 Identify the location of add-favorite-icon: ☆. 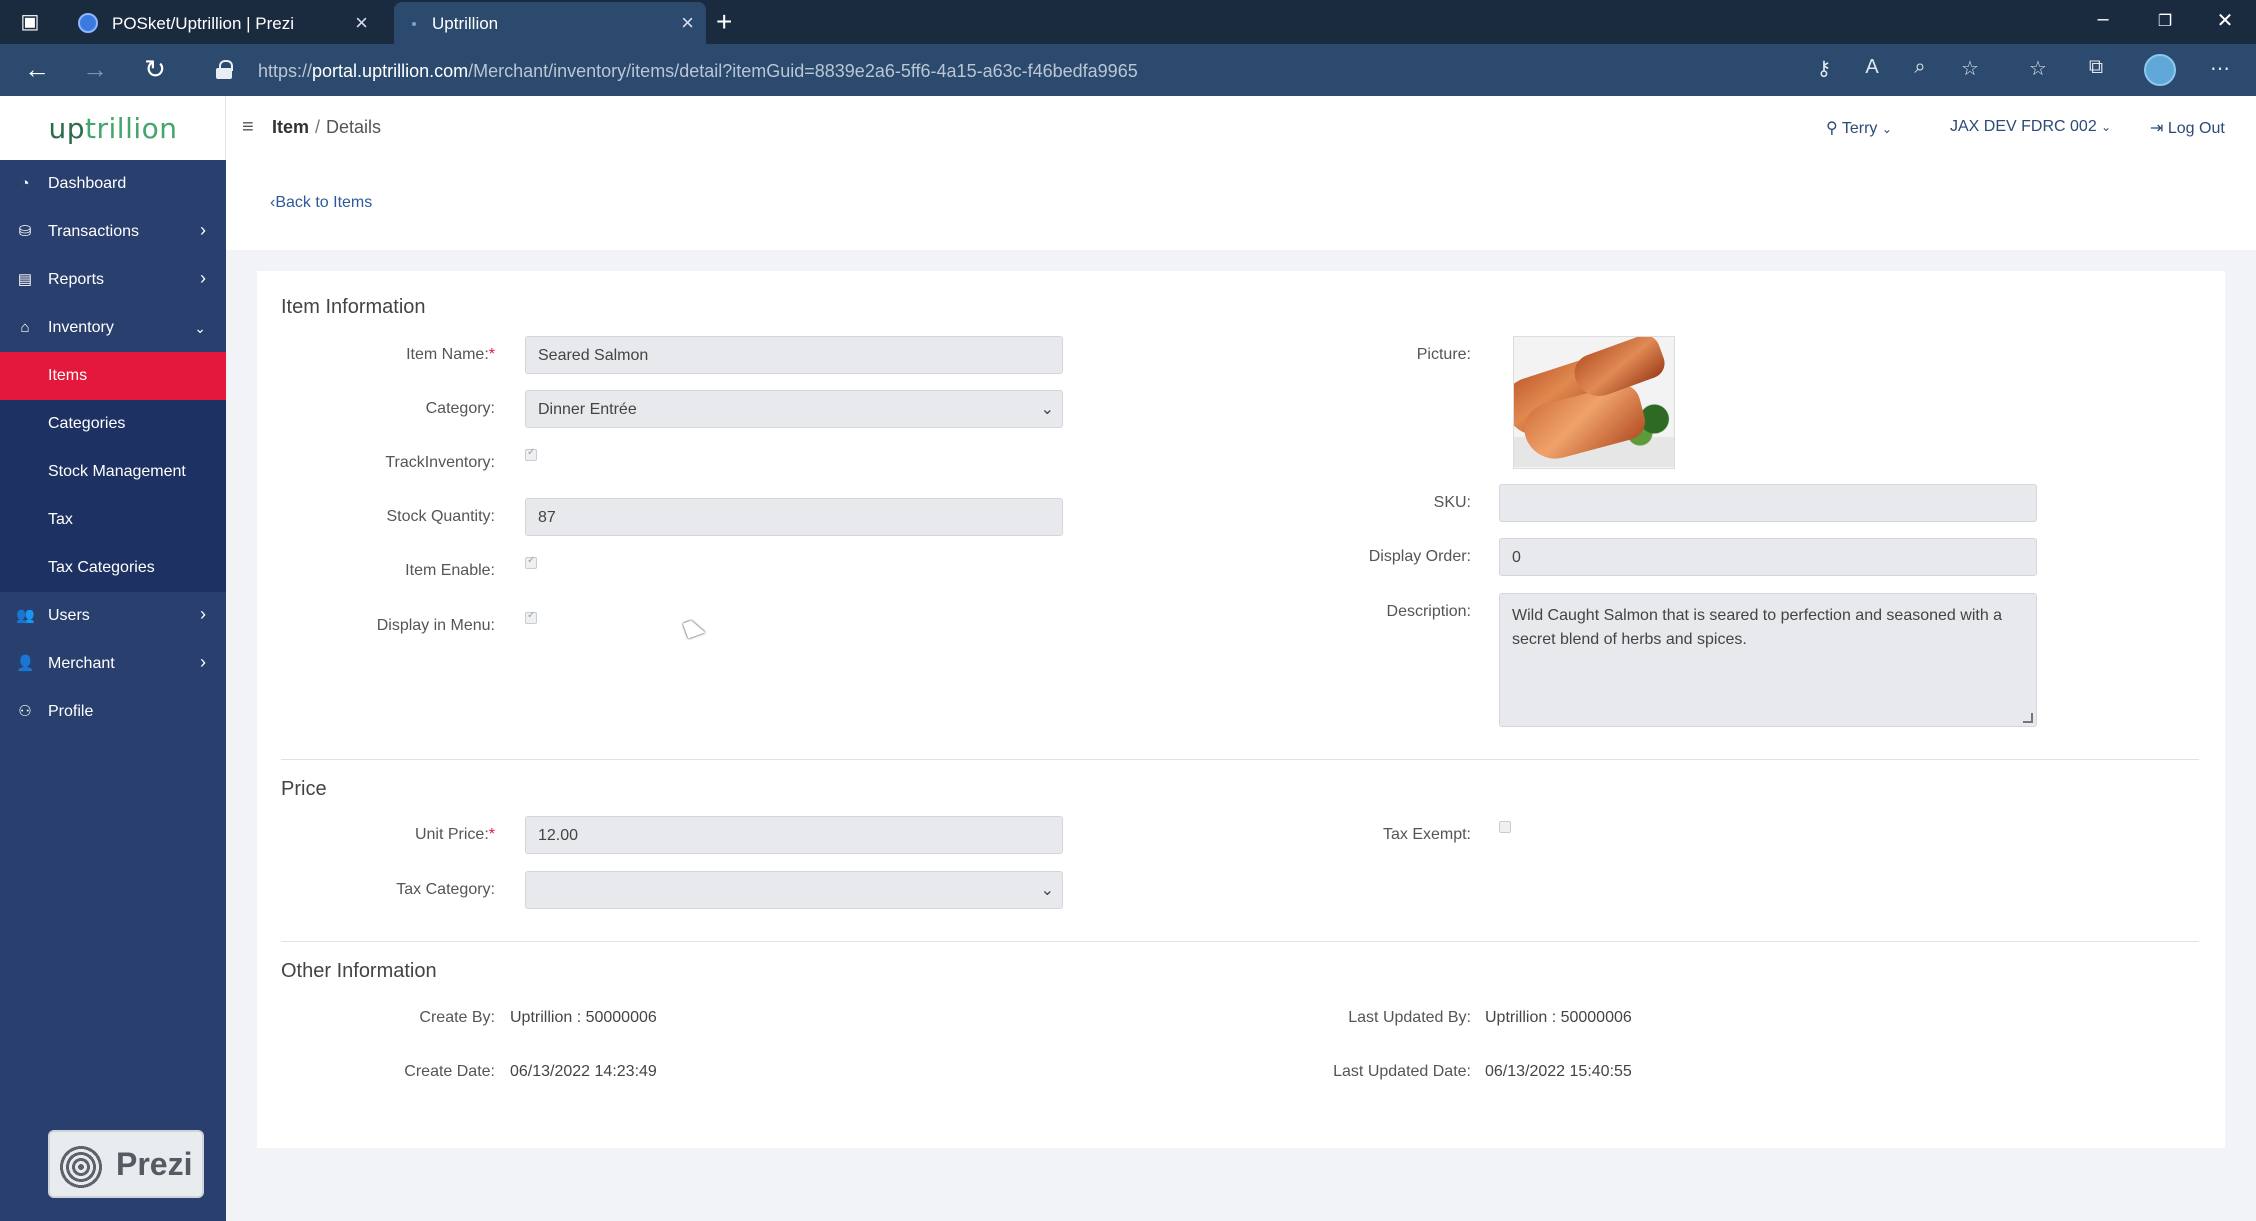
(1970, 68).